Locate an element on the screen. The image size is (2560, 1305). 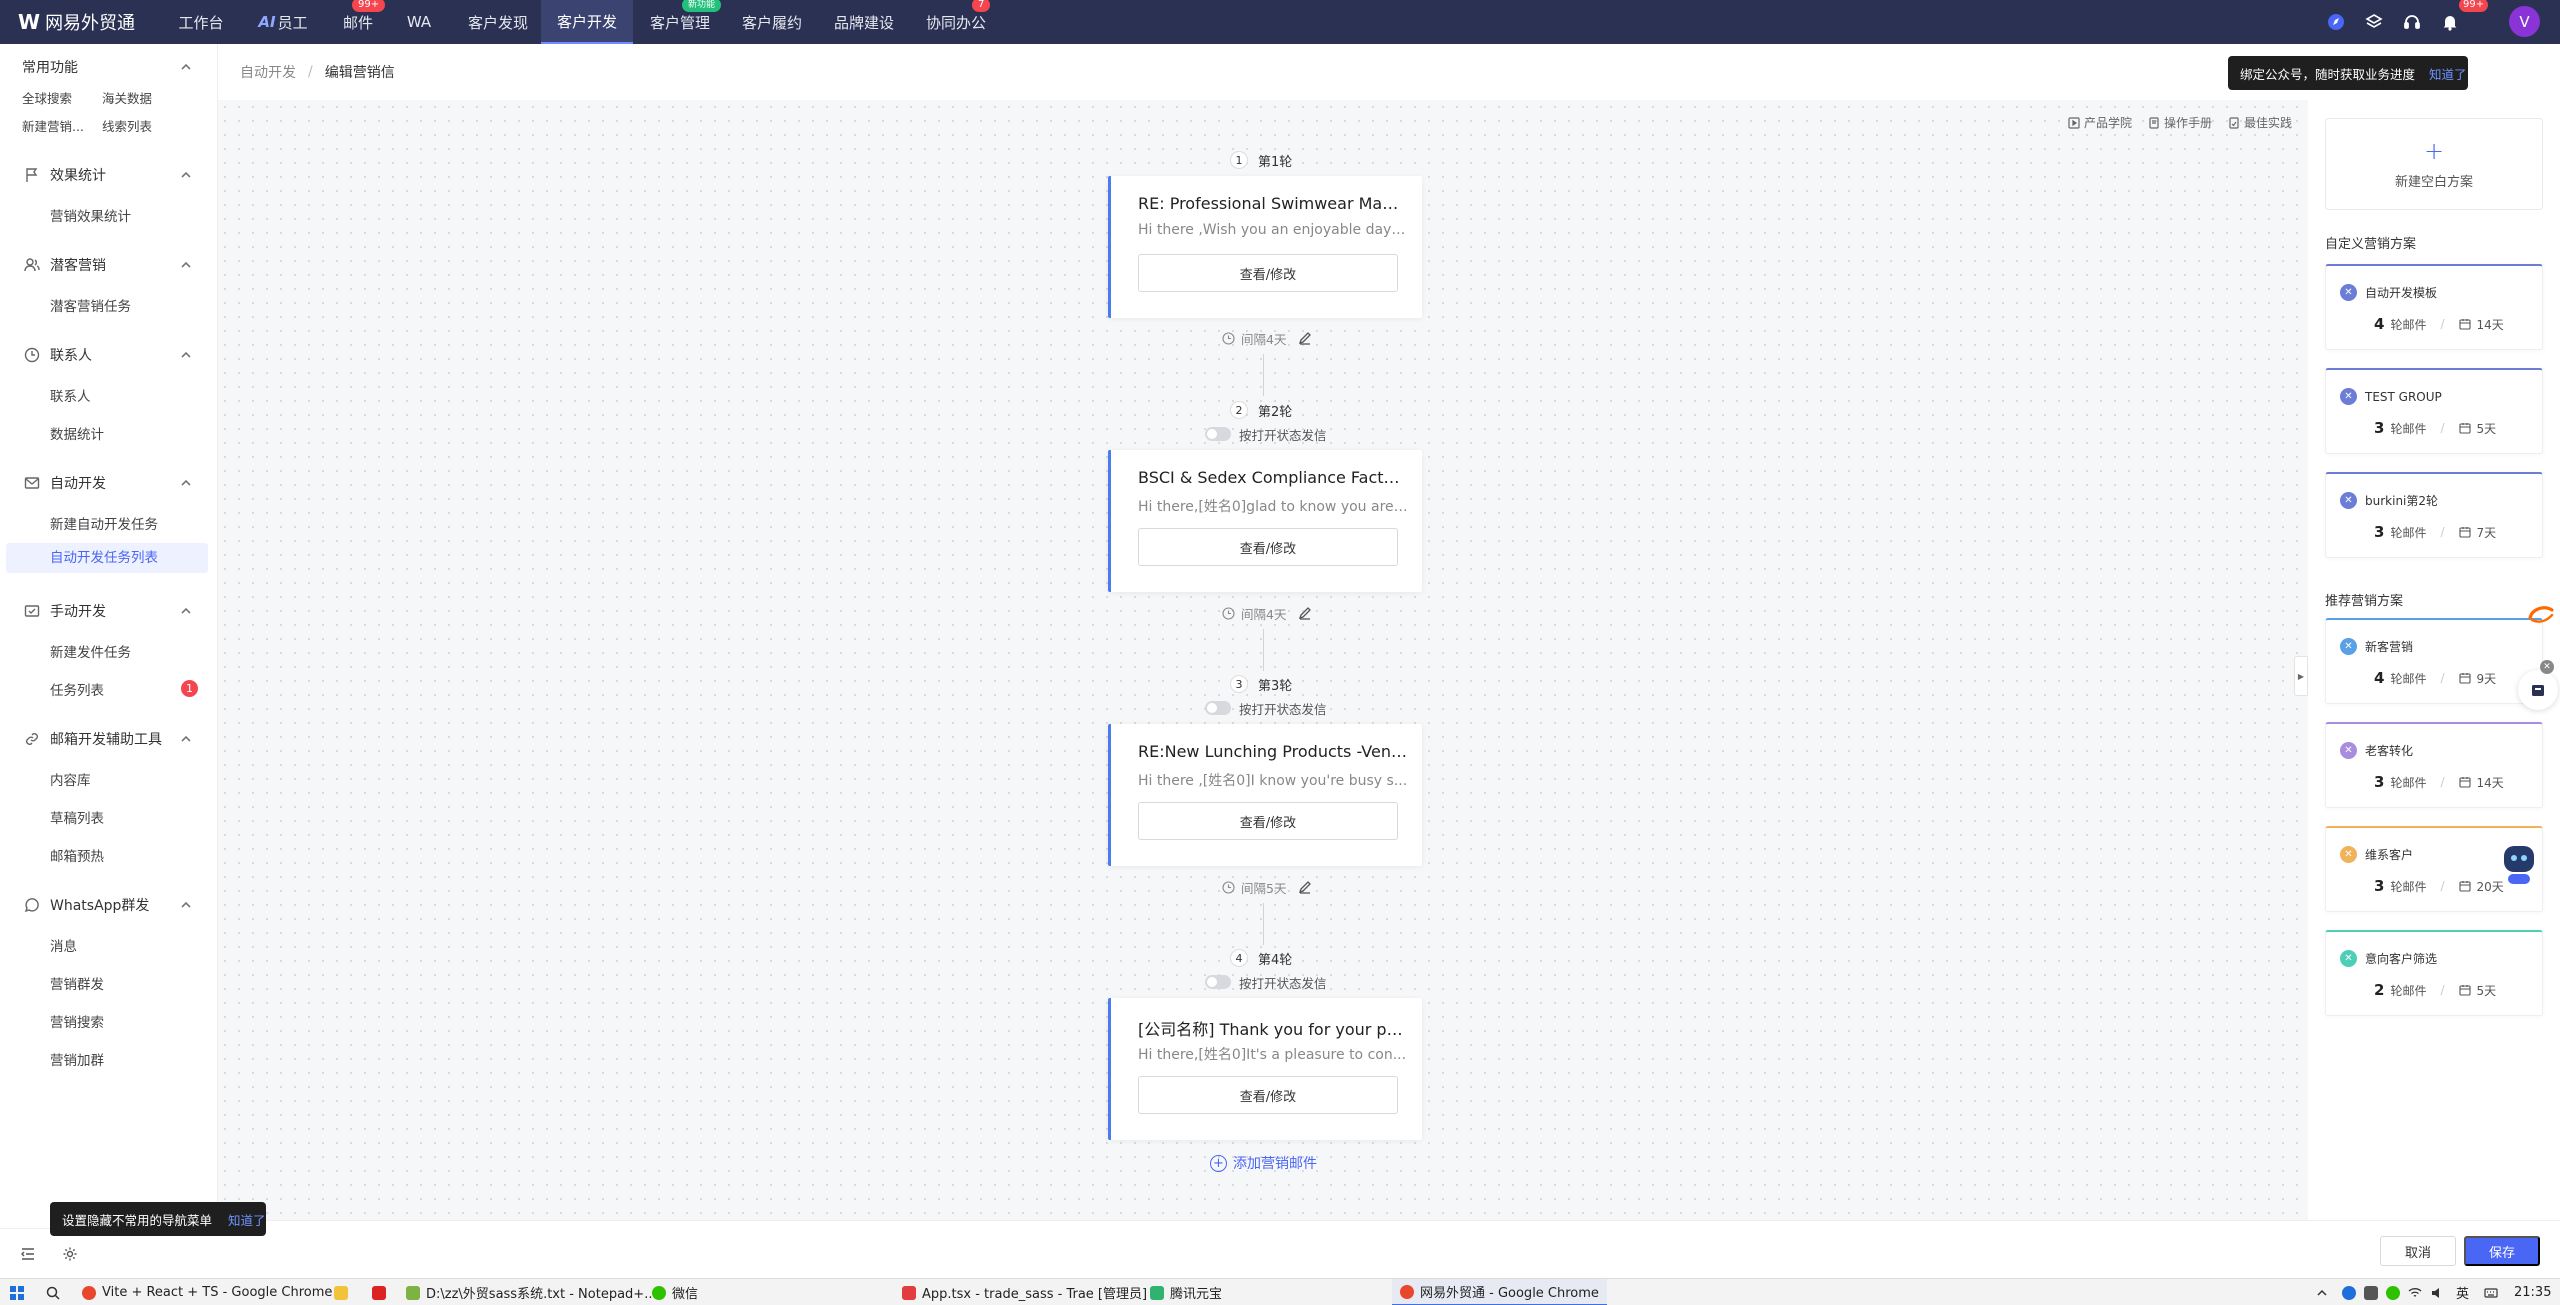
tray-wechat-icon is located at coordinates (2393, 1292).